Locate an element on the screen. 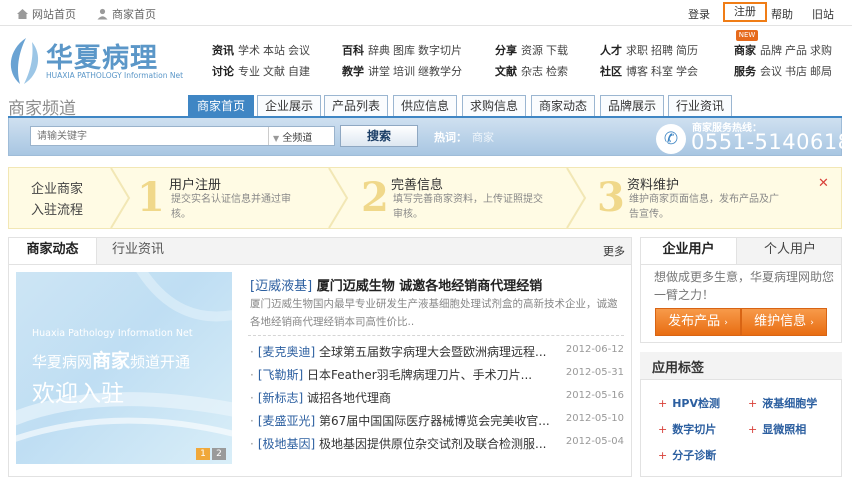 The height and width of the screenshot is (485, 852). site-home-link: 网站首页 is located at coordinates (46, 14).